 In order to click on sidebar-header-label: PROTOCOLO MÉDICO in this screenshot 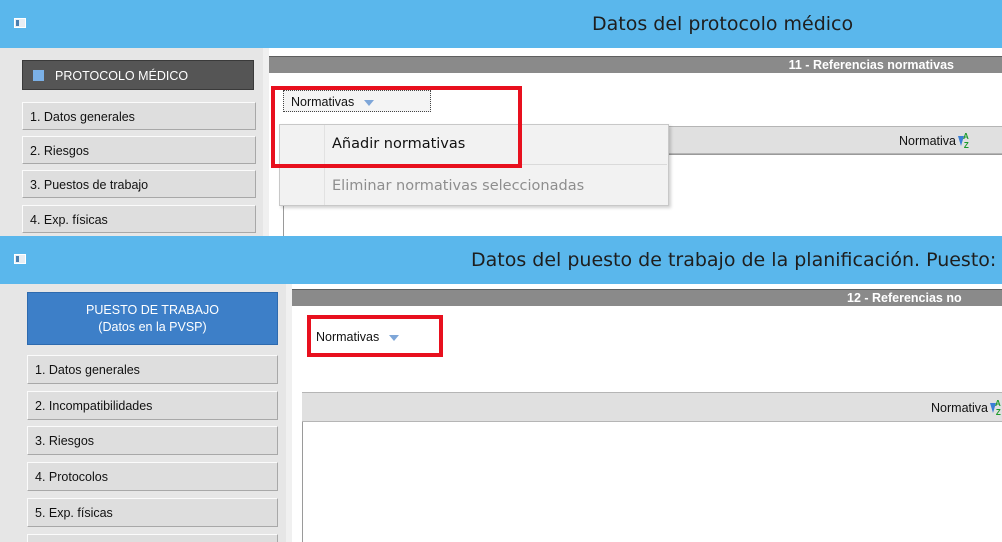, I will do `click(122, 76)`.